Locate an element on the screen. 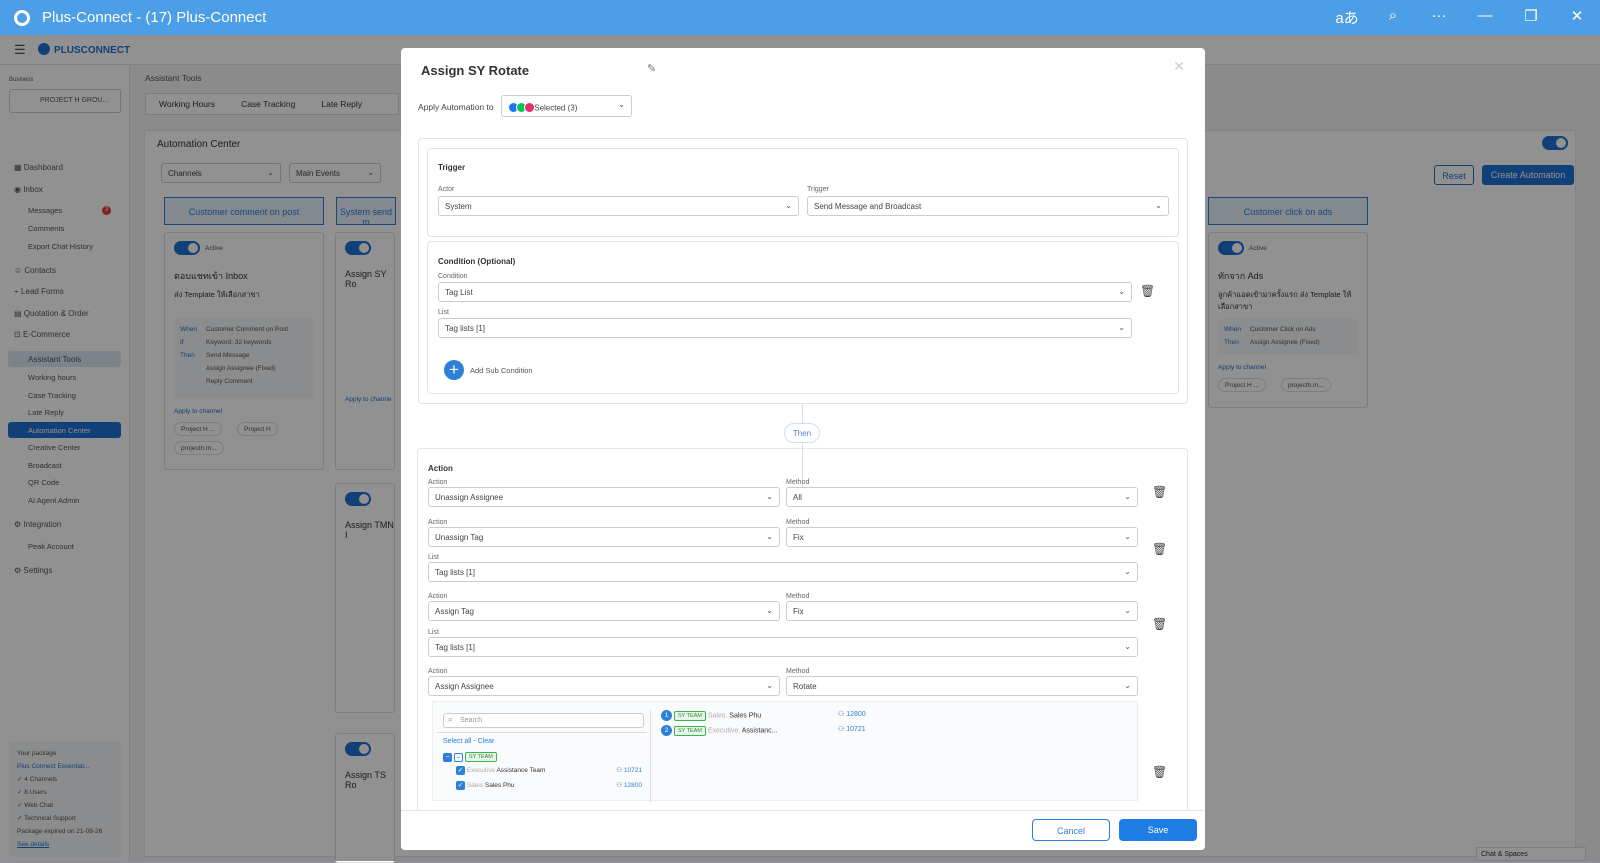  apply-automation-label: Apply Automation to is located at coordinates (456, 107).